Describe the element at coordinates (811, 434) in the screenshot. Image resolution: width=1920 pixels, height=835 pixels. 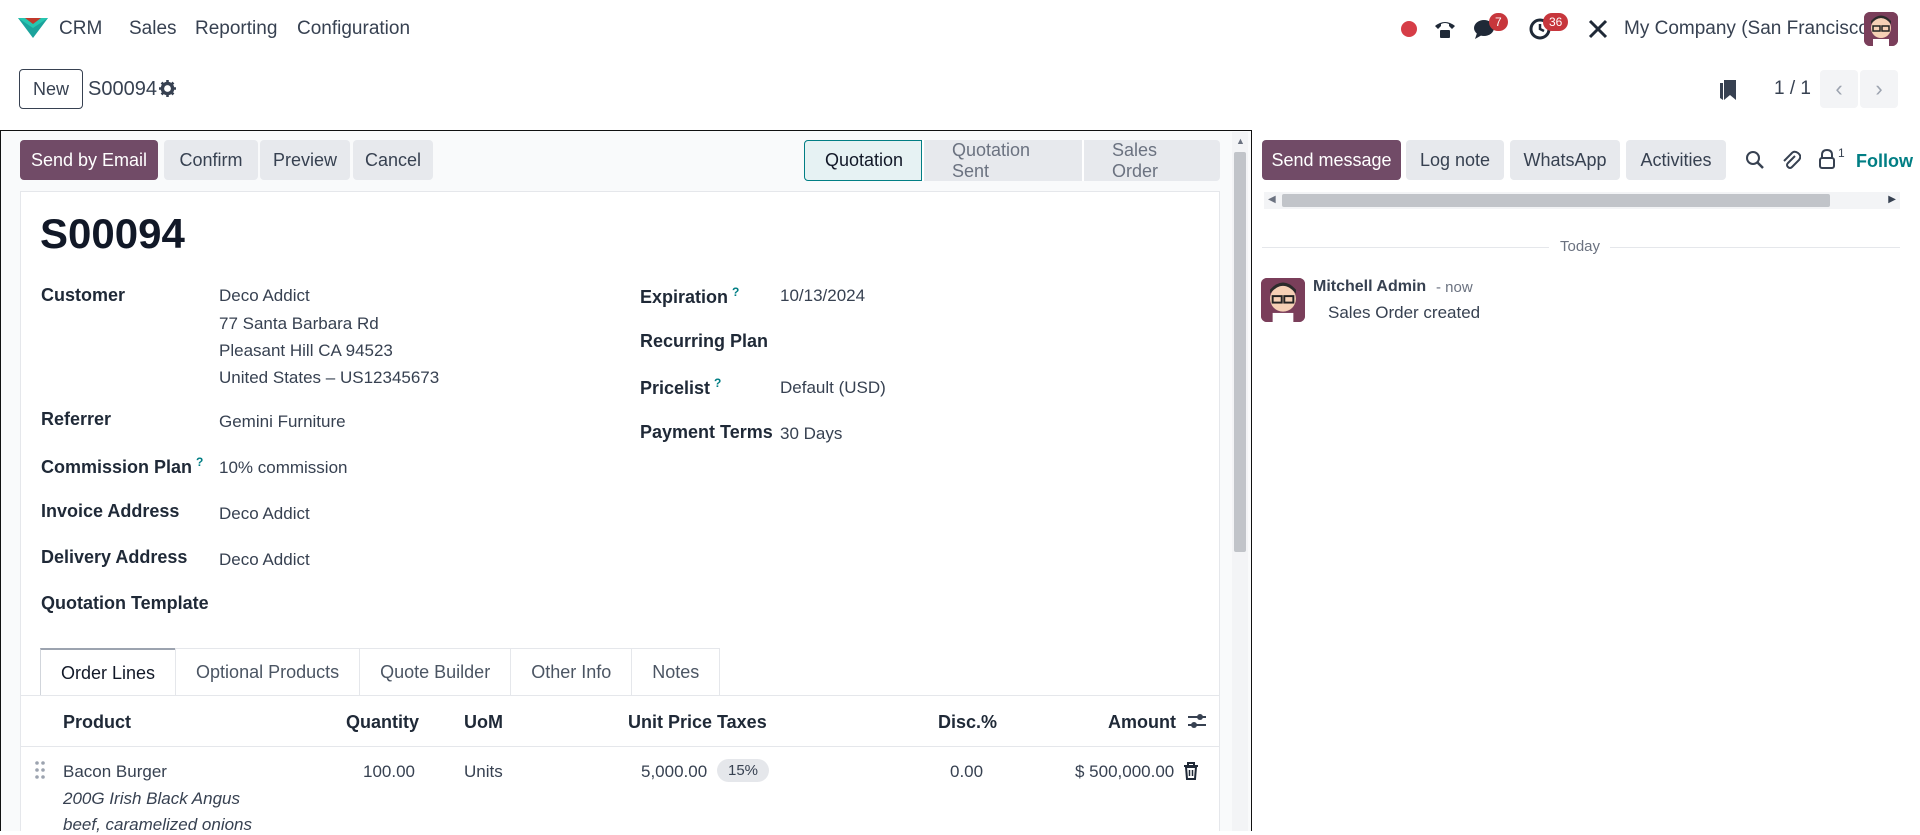
I see `payment-terms-field: 30 Days` at that location.